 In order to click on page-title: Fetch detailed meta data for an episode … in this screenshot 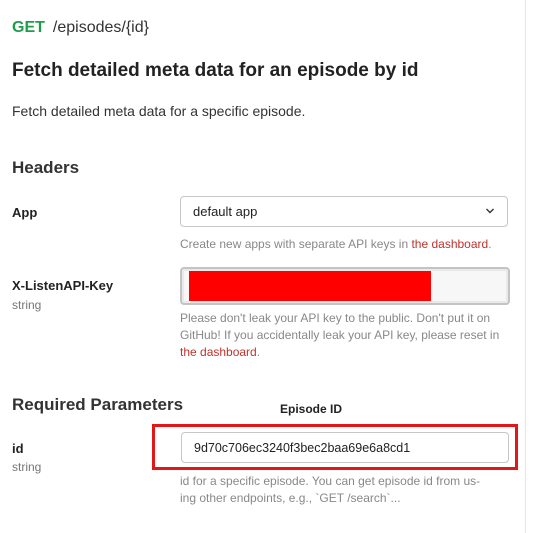, I will do `click(215, 70)`.